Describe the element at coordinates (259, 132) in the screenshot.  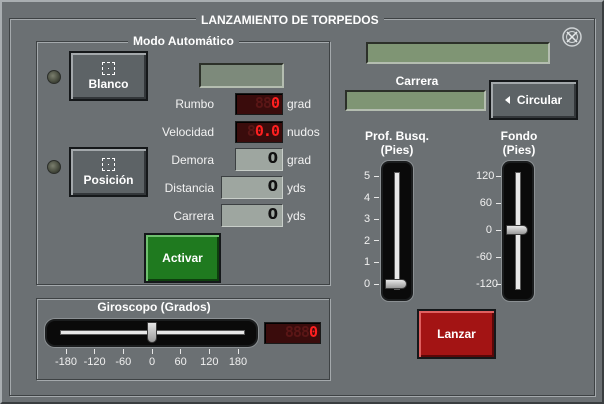
I see `speed-readout: 80.0` at that location.